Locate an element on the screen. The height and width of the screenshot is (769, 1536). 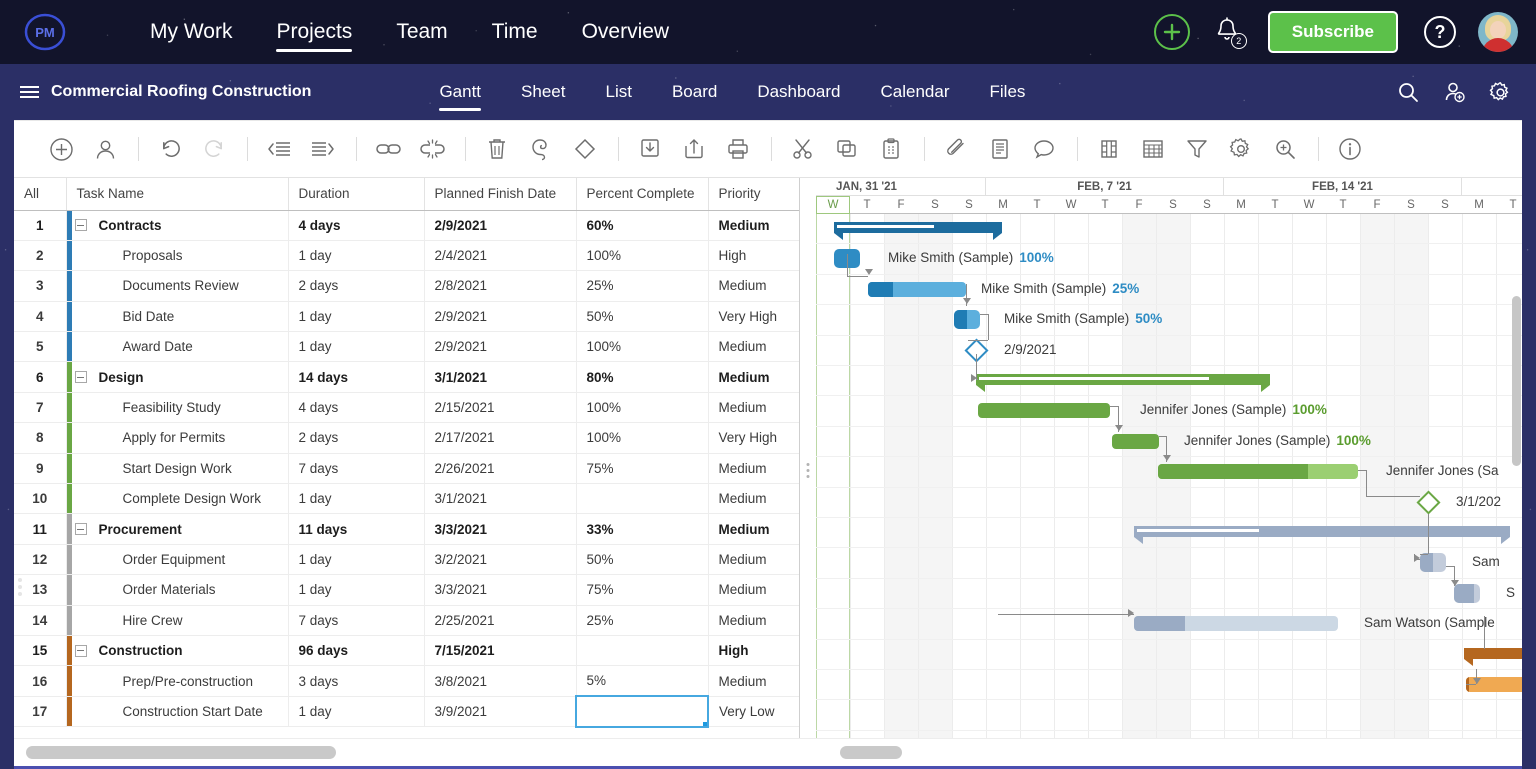
hamburger-menu-icon is located at coordinates (29, 92).